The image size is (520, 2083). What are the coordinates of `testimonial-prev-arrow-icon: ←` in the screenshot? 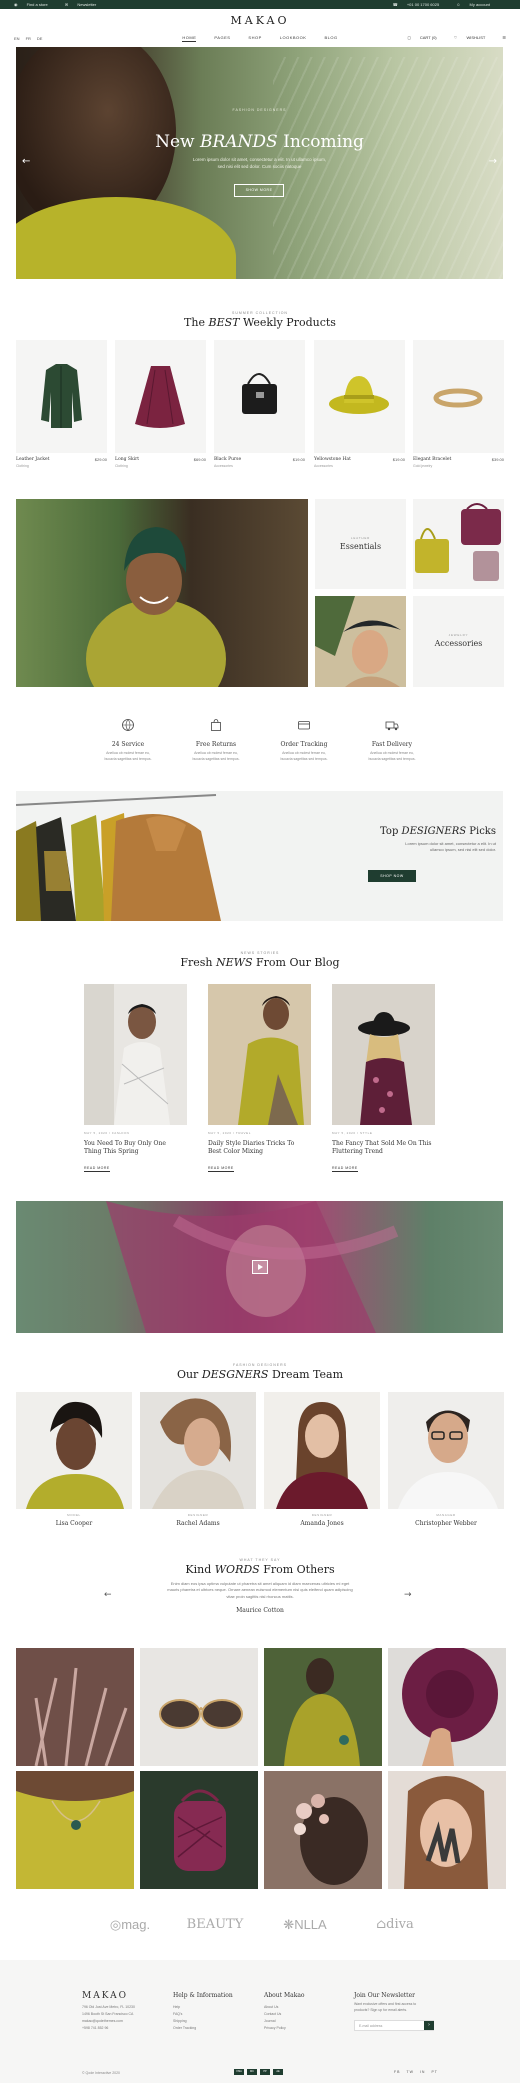 It's located at (108, 1596).